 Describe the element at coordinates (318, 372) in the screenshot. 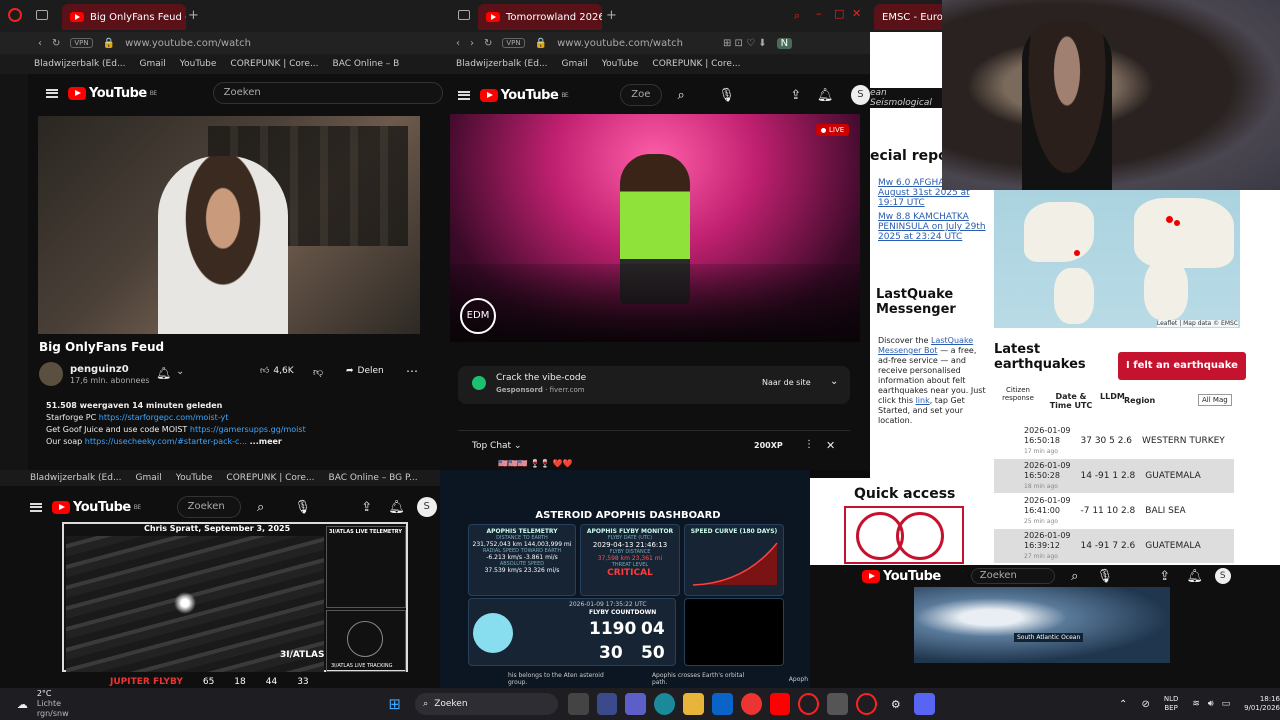

I see `dislike-button: 👎︎` at that location.